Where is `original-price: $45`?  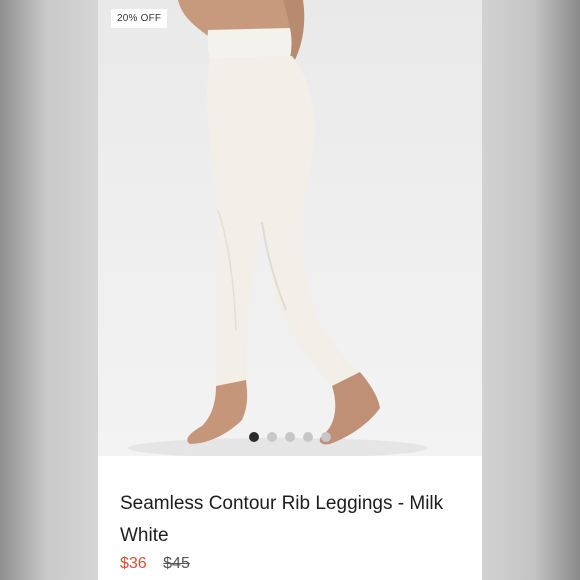
original-price: $45 is located at coordinates (176, 563).